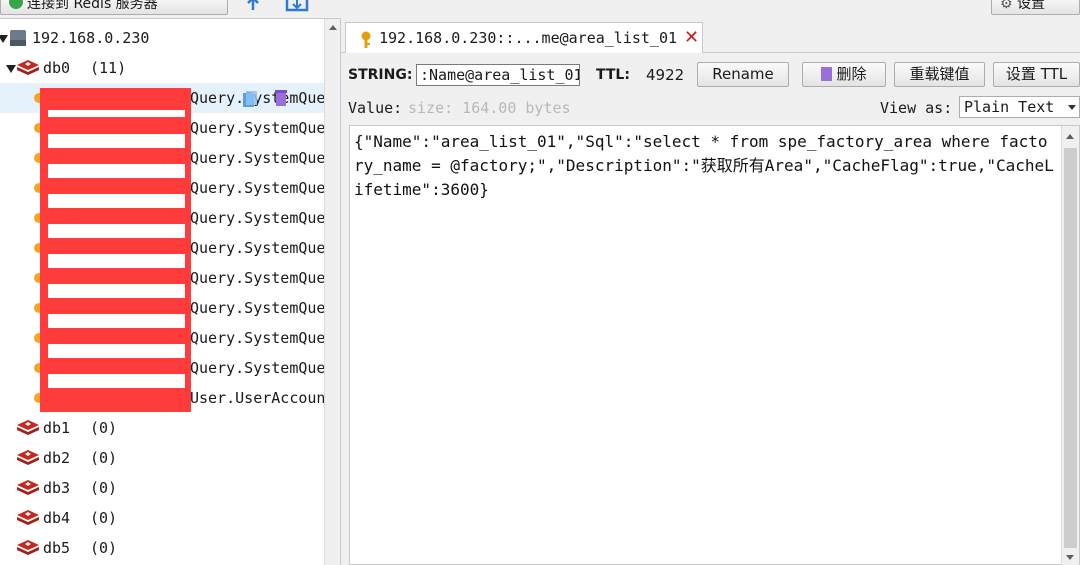  Describe the element at coordinates (114, 7) in the screenshot. I see `connect-button: 连接到 Redis 服务器` at that location.